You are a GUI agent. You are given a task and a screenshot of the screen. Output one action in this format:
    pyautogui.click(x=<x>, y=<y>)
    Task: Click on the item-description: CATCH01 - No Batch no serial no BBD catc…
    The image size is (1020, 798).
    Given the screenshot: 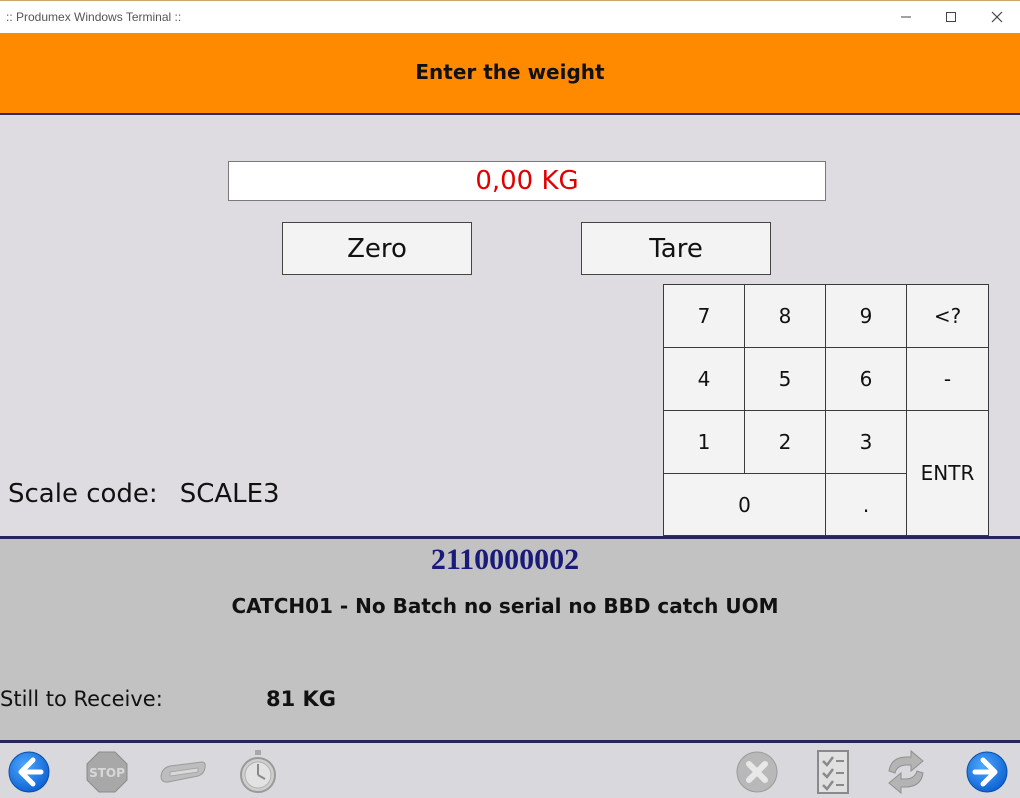 What is the action you would take?
    pyautogui.click(x=505, y=606)
    